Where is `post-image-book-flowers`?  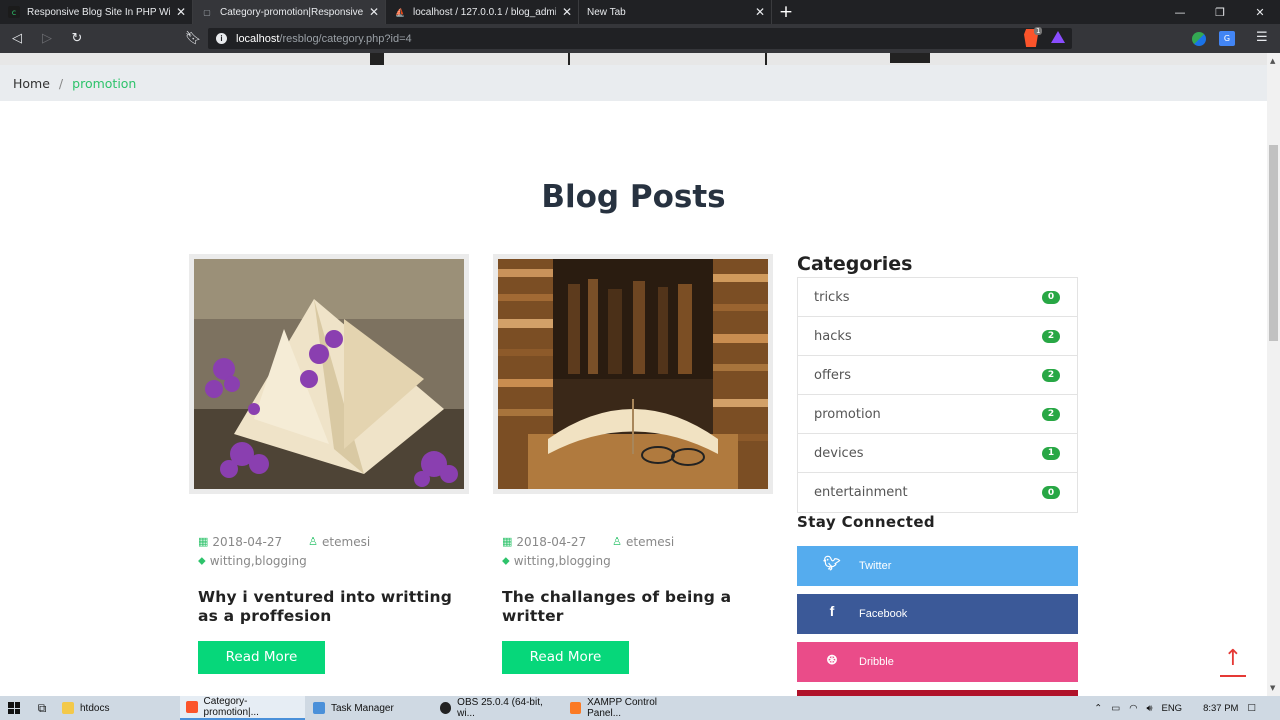 post-image-book-flowers is located at coordinates (329, 374).